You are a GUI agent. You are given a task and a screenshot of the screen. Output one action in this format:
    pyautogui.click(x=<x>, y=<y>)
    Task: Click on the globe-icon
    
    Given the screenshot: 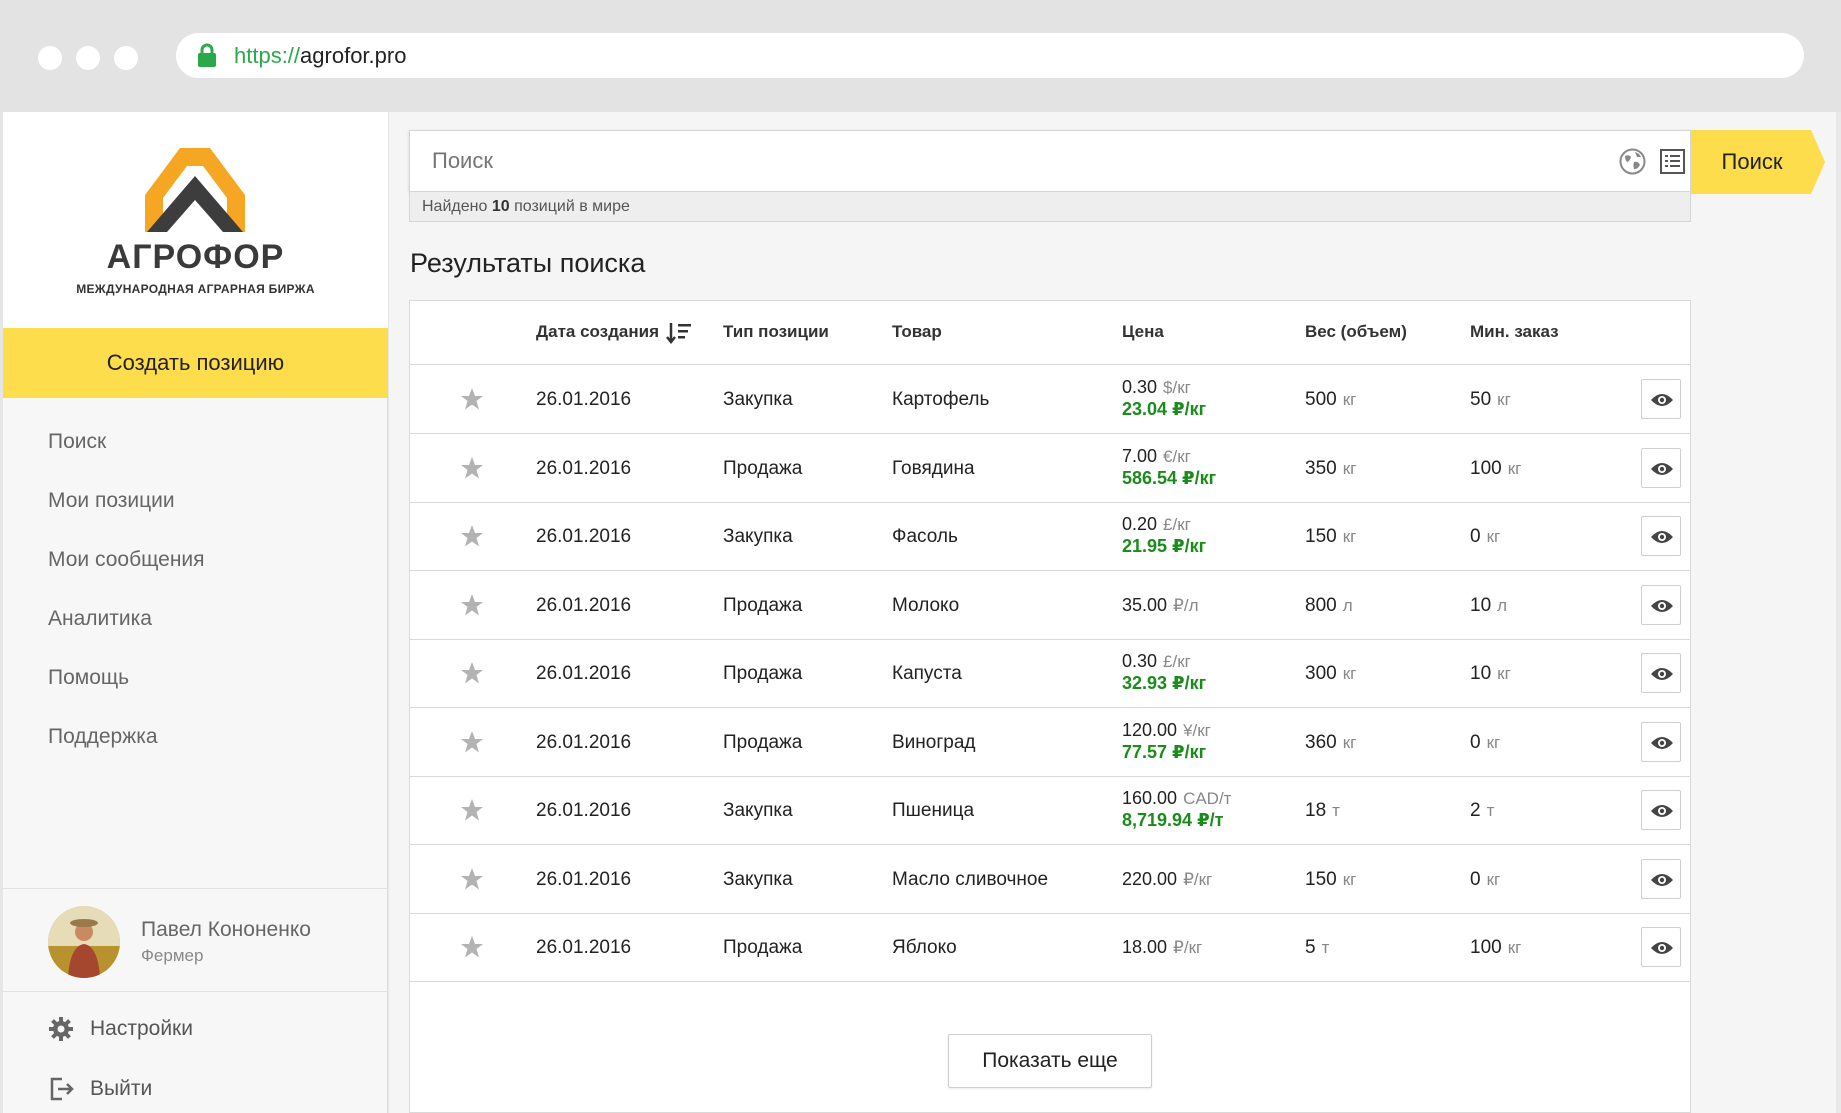 What is the action you would take?
    pyautogui.click(x=1632, y=161)
    